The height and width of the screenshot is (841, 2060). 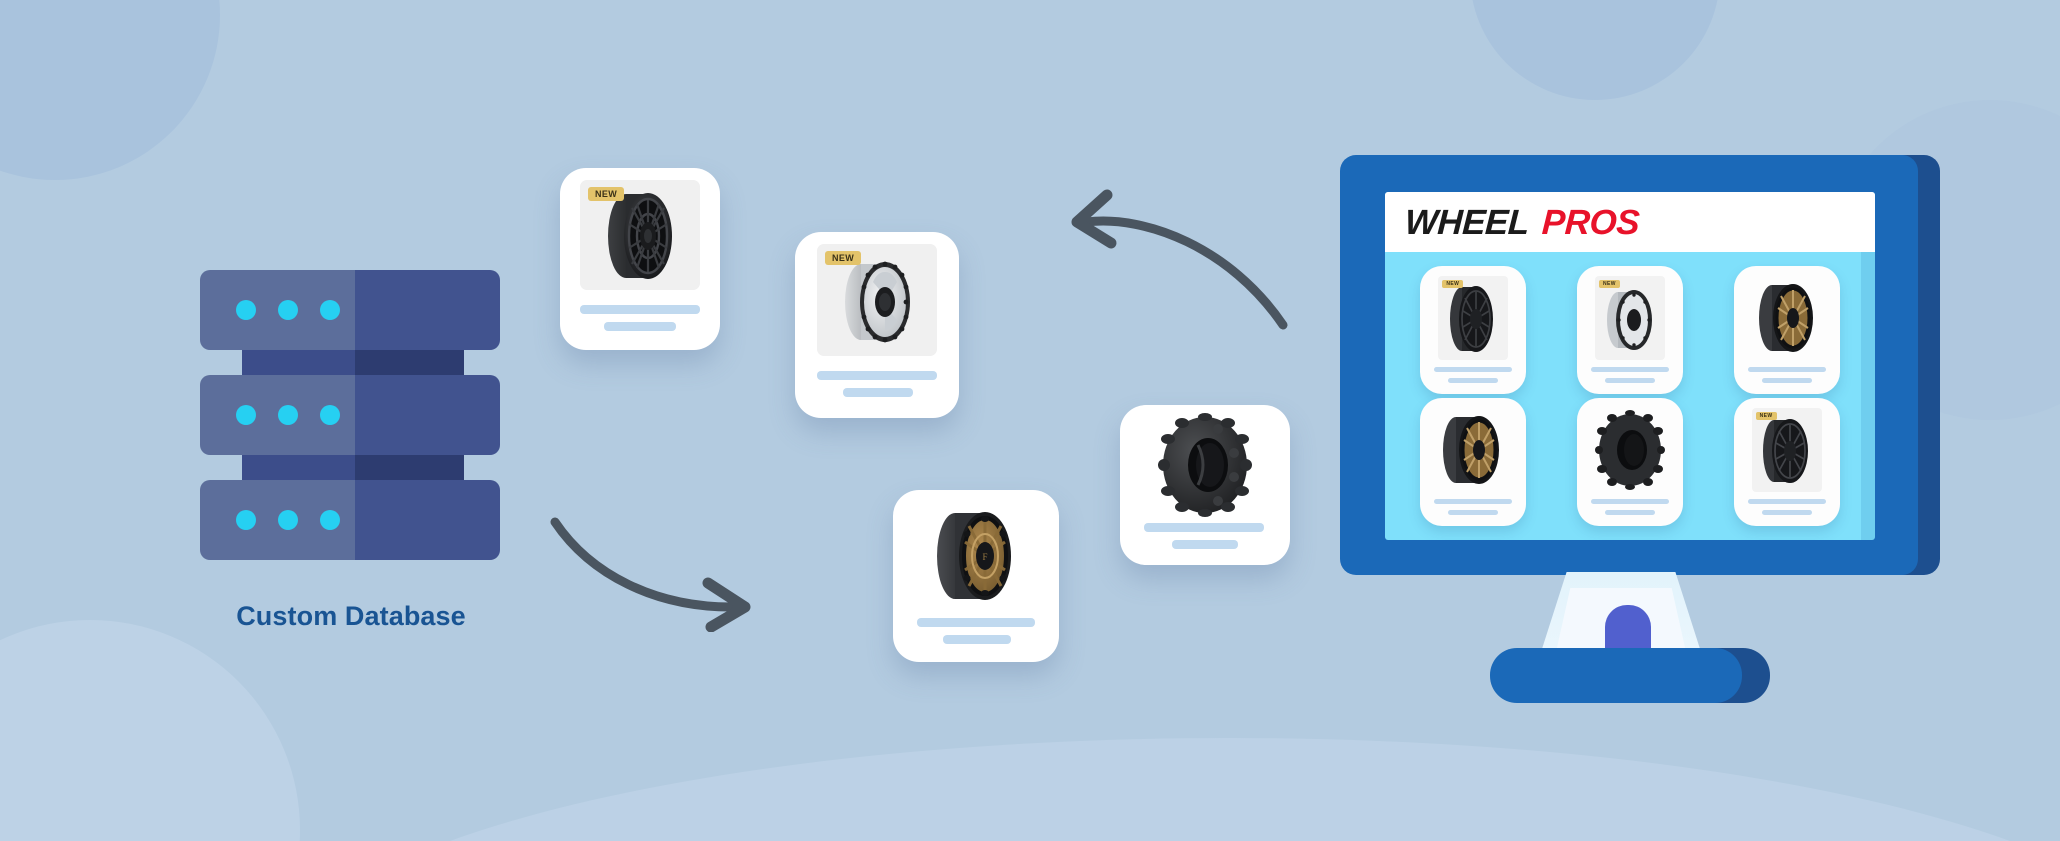 What do you see at coordinates (1466, 222) in the screenshot?
I see `logo-wheel-text: WHEEL` at bounding box center [1466, 222].